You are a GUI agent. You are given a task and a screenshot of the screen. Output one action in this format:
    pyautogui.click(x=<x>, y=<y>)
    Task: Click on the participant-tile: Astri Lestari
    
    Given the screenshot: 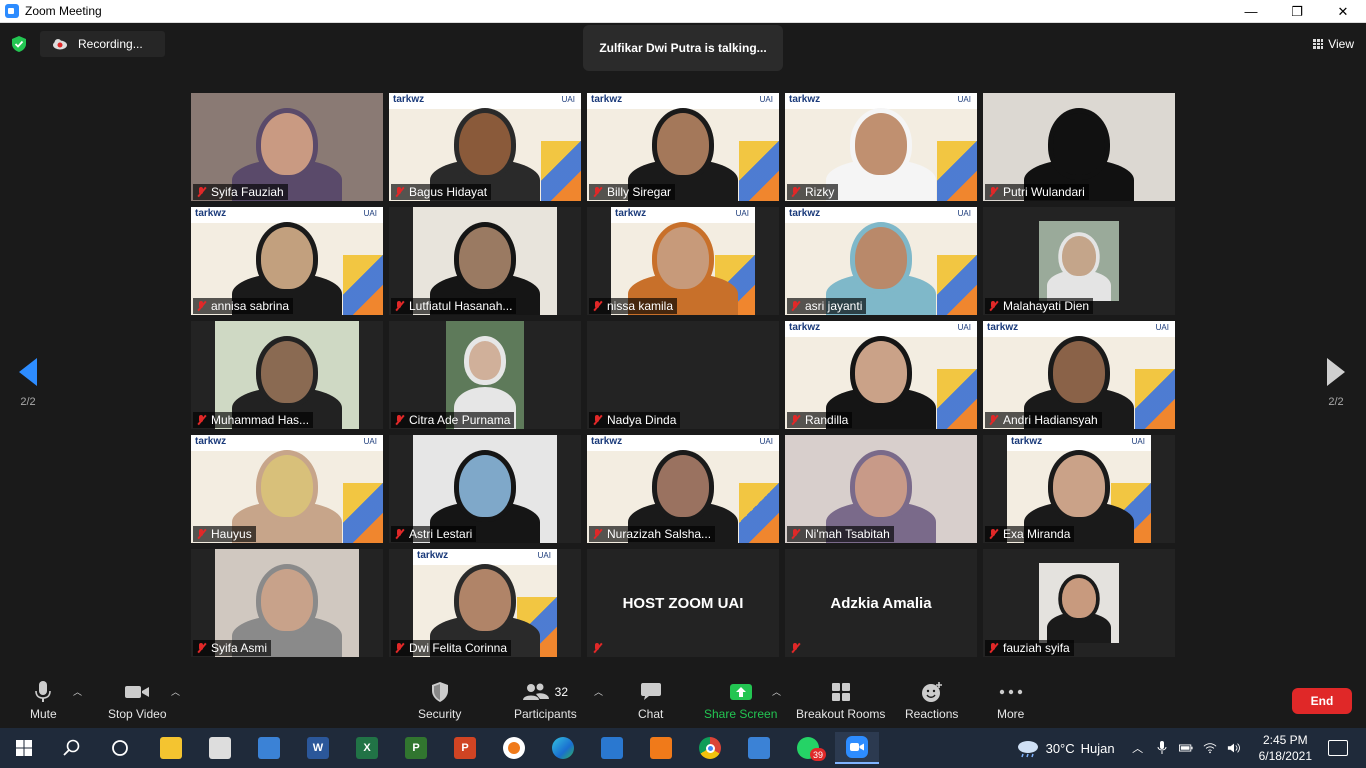 What is the action you would take?
    pyautogui.click(x=485, y=489)
    